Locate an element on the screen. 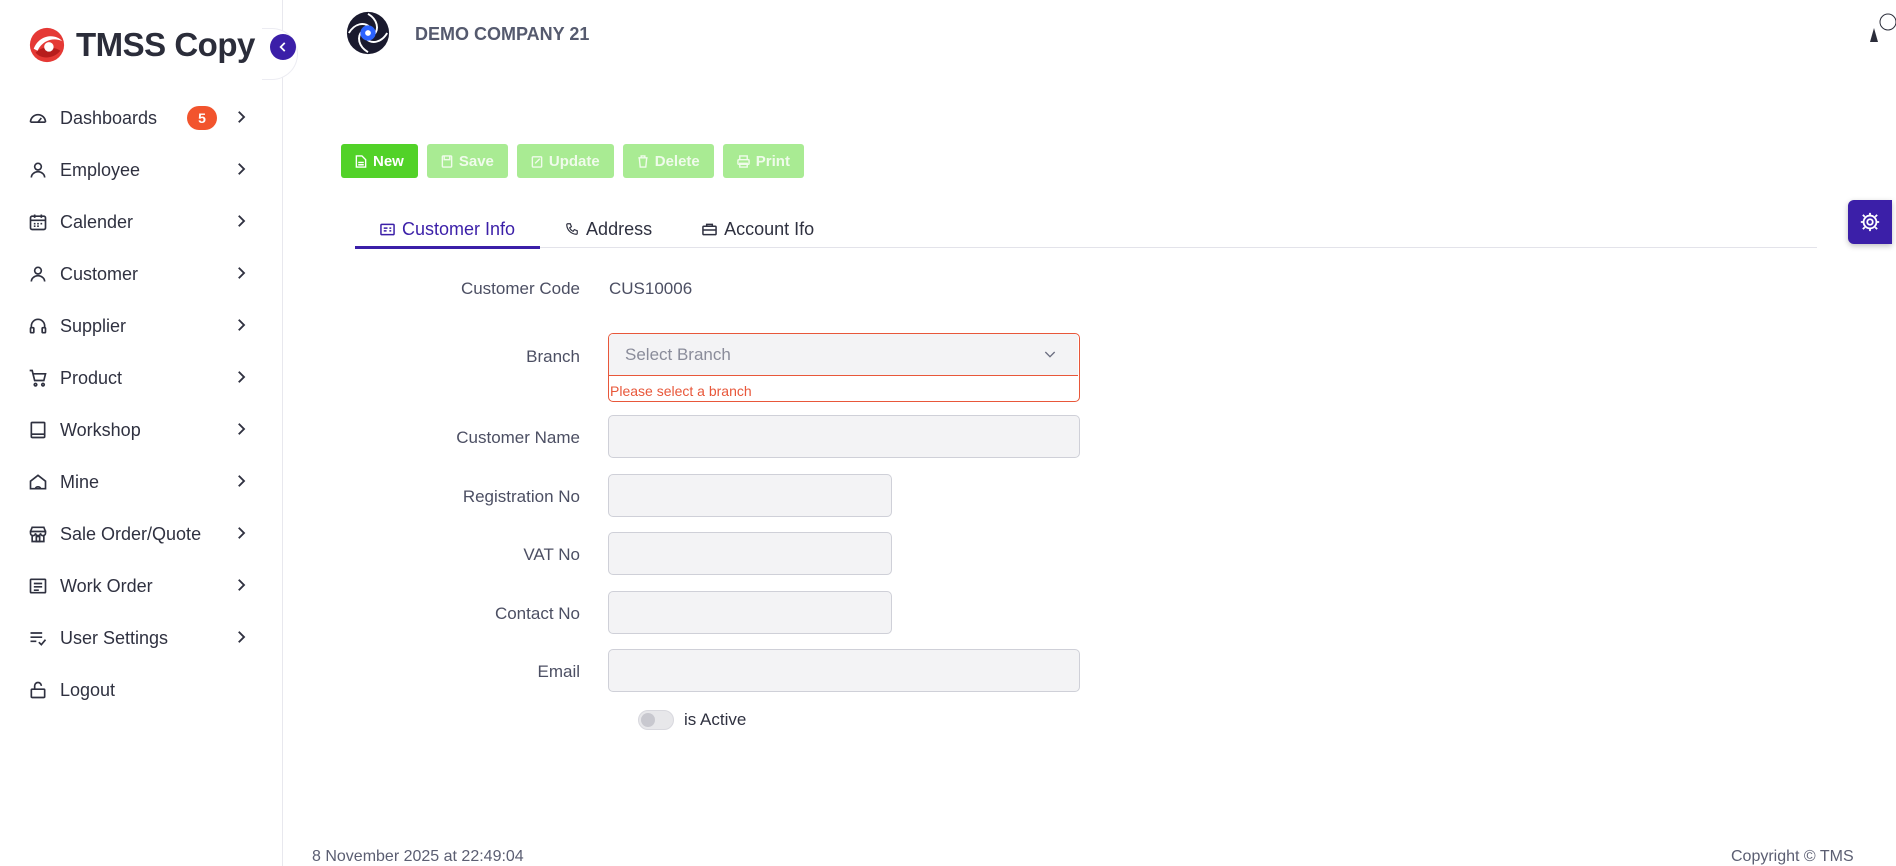  vat-no-input is located at coordinates (750, 553).